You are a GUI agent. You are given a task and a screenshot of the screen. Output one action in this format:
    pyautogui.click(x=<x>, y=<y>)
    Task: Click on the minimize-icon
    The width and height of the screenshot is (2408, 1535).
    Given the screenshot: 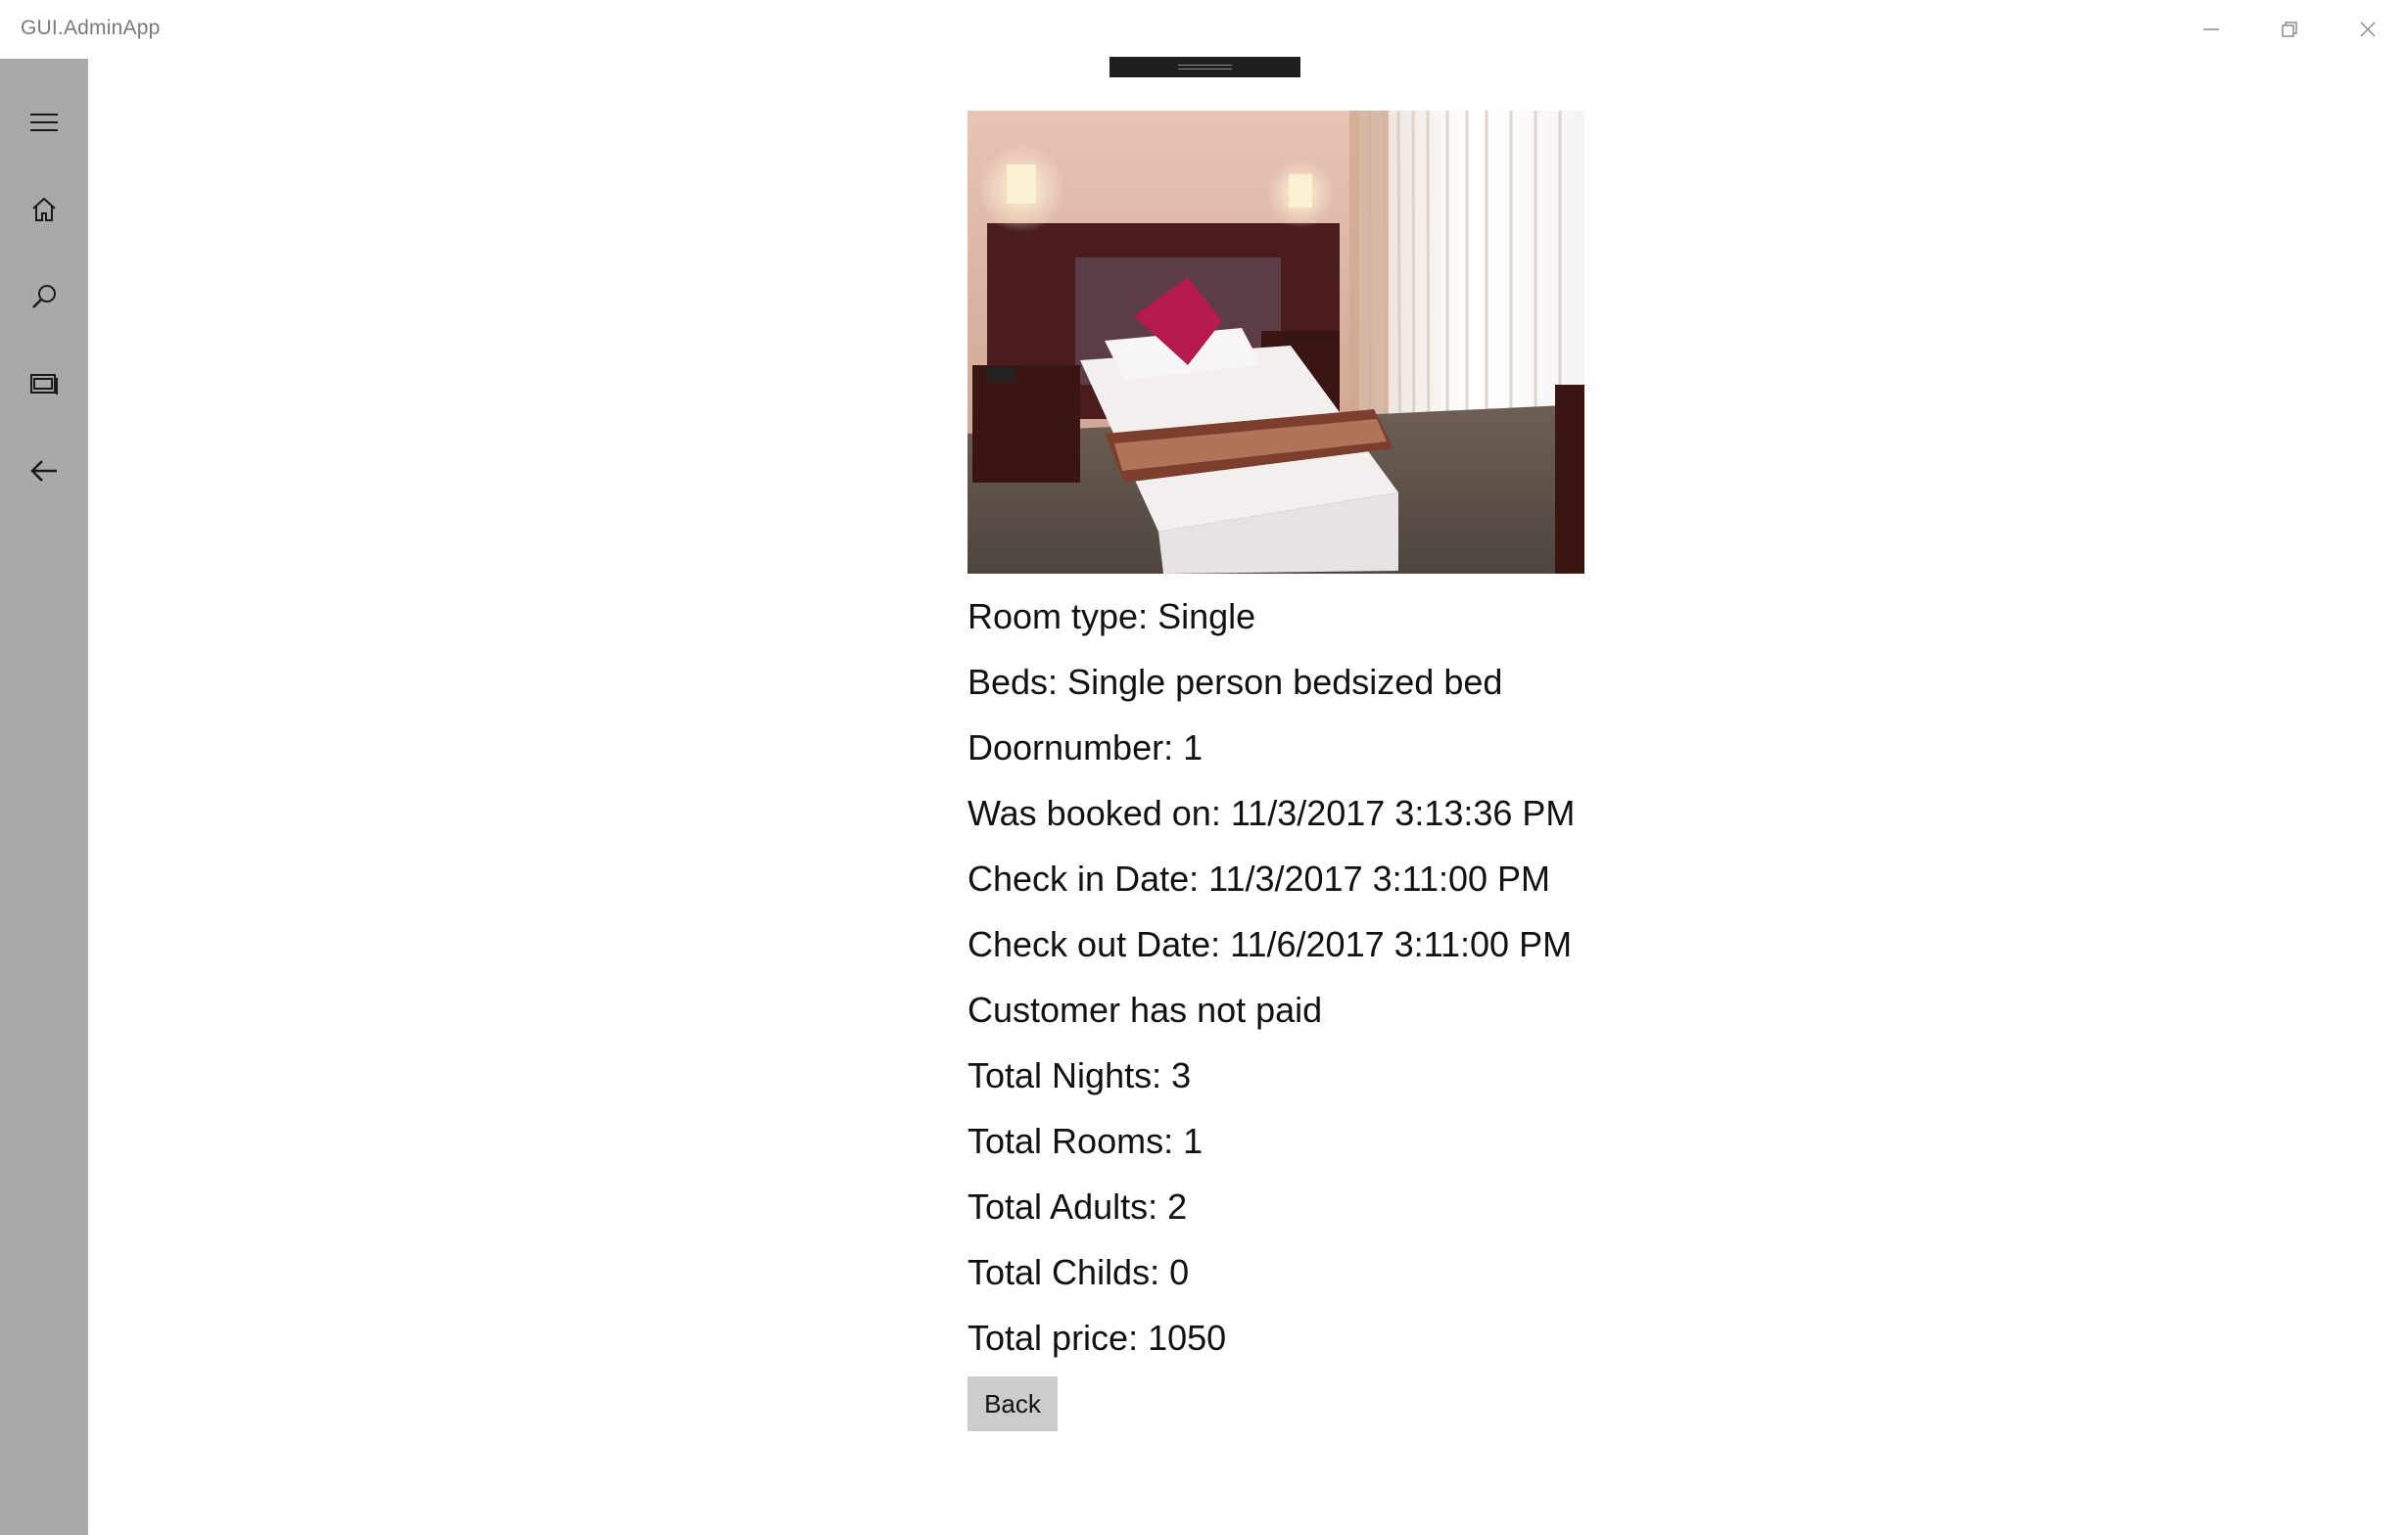 What is the action you would take?
    pyautogui.click(x=2211, y=29)
    